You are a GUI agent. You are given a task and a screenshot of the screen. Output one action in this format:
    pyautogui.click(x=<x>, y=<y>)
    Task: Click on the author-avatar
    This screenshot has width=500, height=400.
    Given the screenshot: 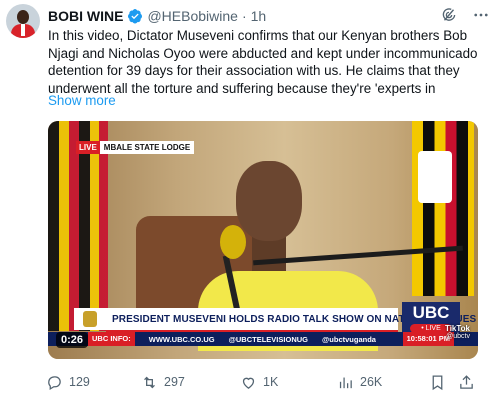 What is the action you would take?
    pyautogui.click(x=23, y=21)
    